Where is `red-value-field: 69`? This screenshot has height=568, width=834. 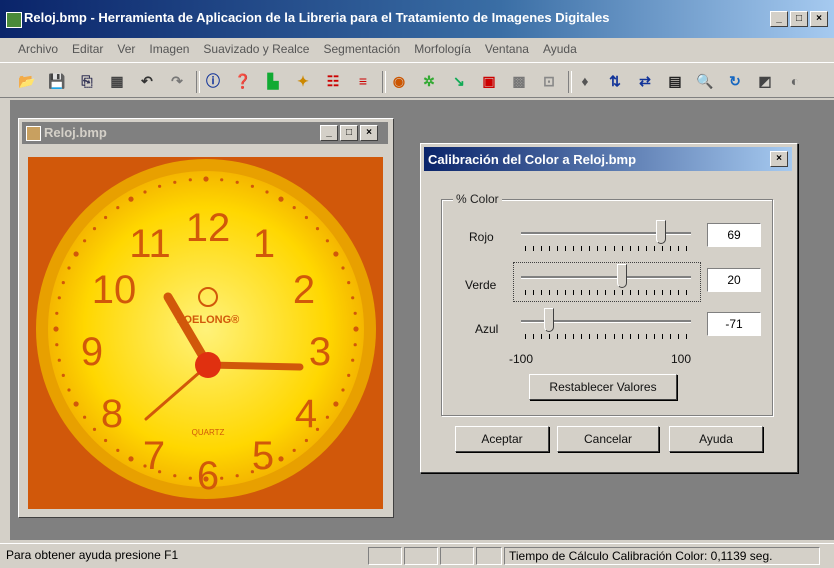
red-value-field: 69 is located at coordinates (734, 235).